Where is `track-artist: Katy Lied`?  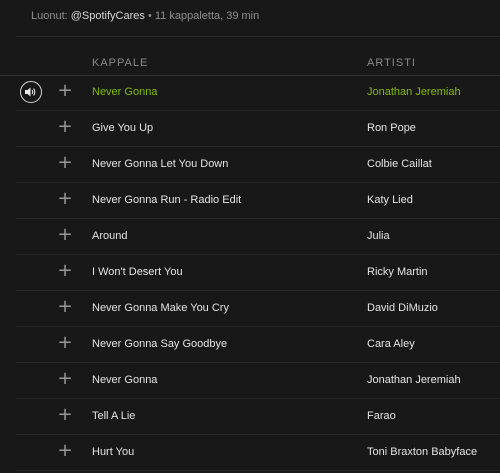
track-artist: Katy Lied is located at coordinates (390, 200).